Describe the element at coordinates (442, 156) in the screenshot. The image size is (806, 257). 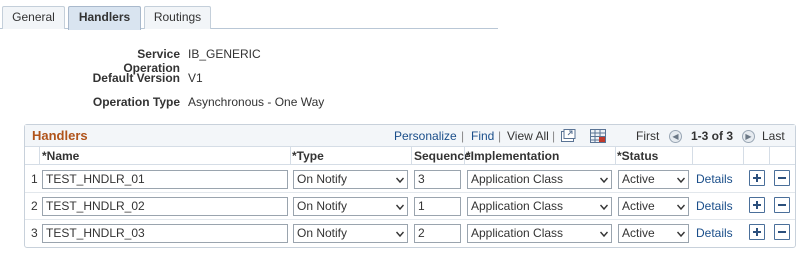
I see `col-header-sequence: Sequence` at that location.